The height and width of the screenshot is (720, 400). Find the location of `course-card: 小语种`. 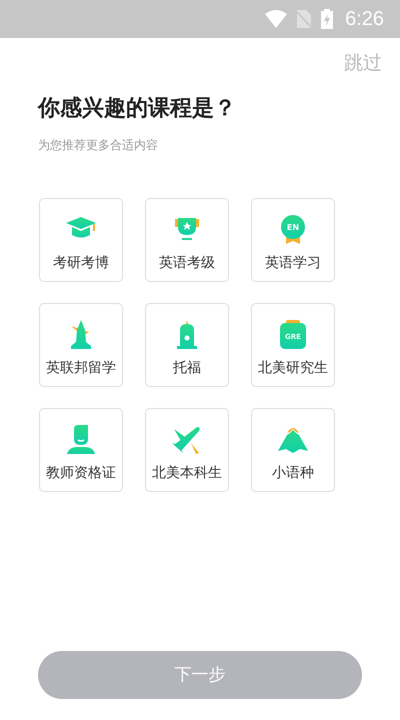

course-card: 小语种 is located at coordinates (293, 450).